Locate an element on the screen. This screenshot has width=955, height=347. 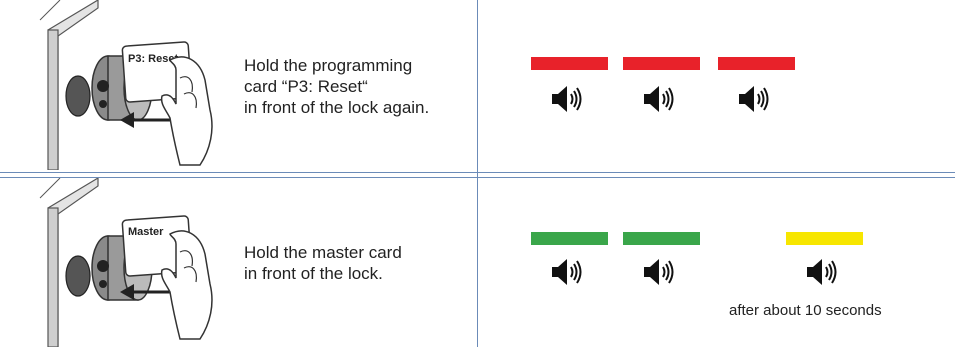
column-divider is located at coordinates (477, 173).